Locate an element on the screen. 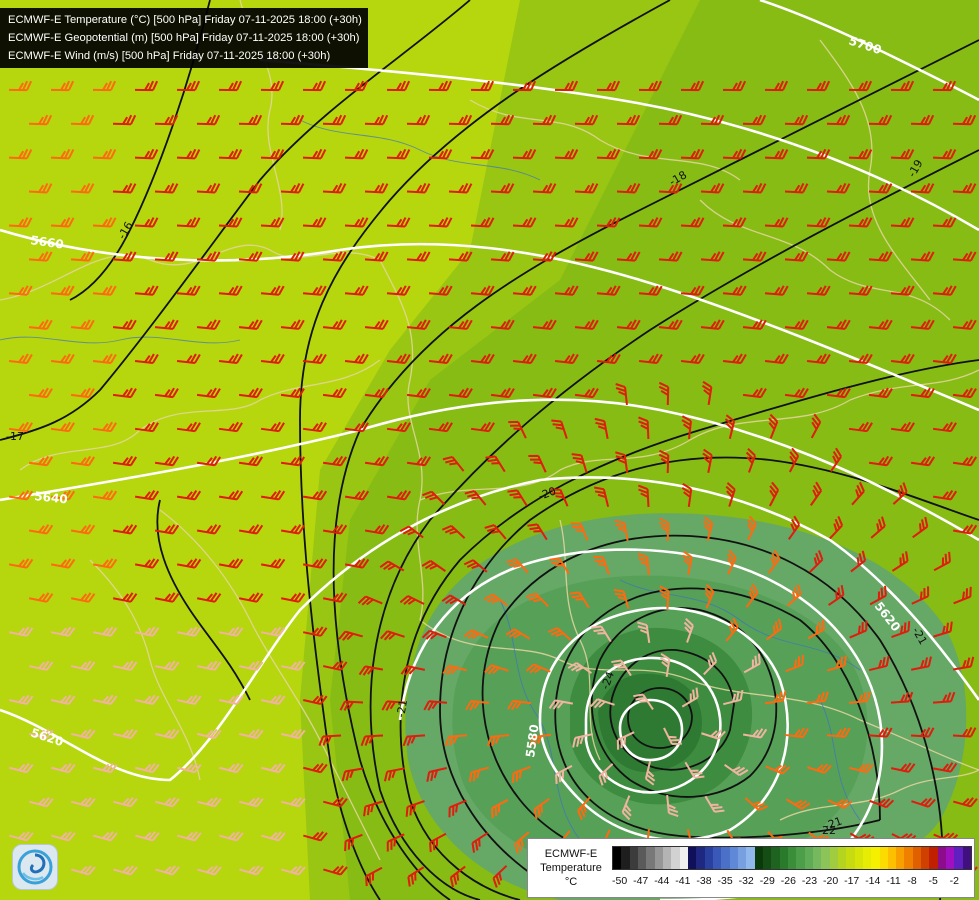 The image size is (979, 900). legend-tick: -14 is located at coordinates (873, 881).